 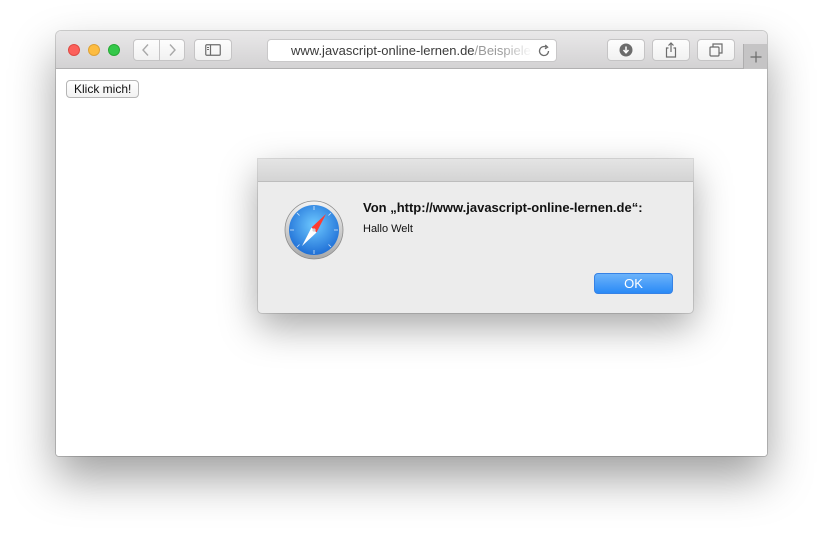 I want to click on plus-icon, so click(x=755, y=56).